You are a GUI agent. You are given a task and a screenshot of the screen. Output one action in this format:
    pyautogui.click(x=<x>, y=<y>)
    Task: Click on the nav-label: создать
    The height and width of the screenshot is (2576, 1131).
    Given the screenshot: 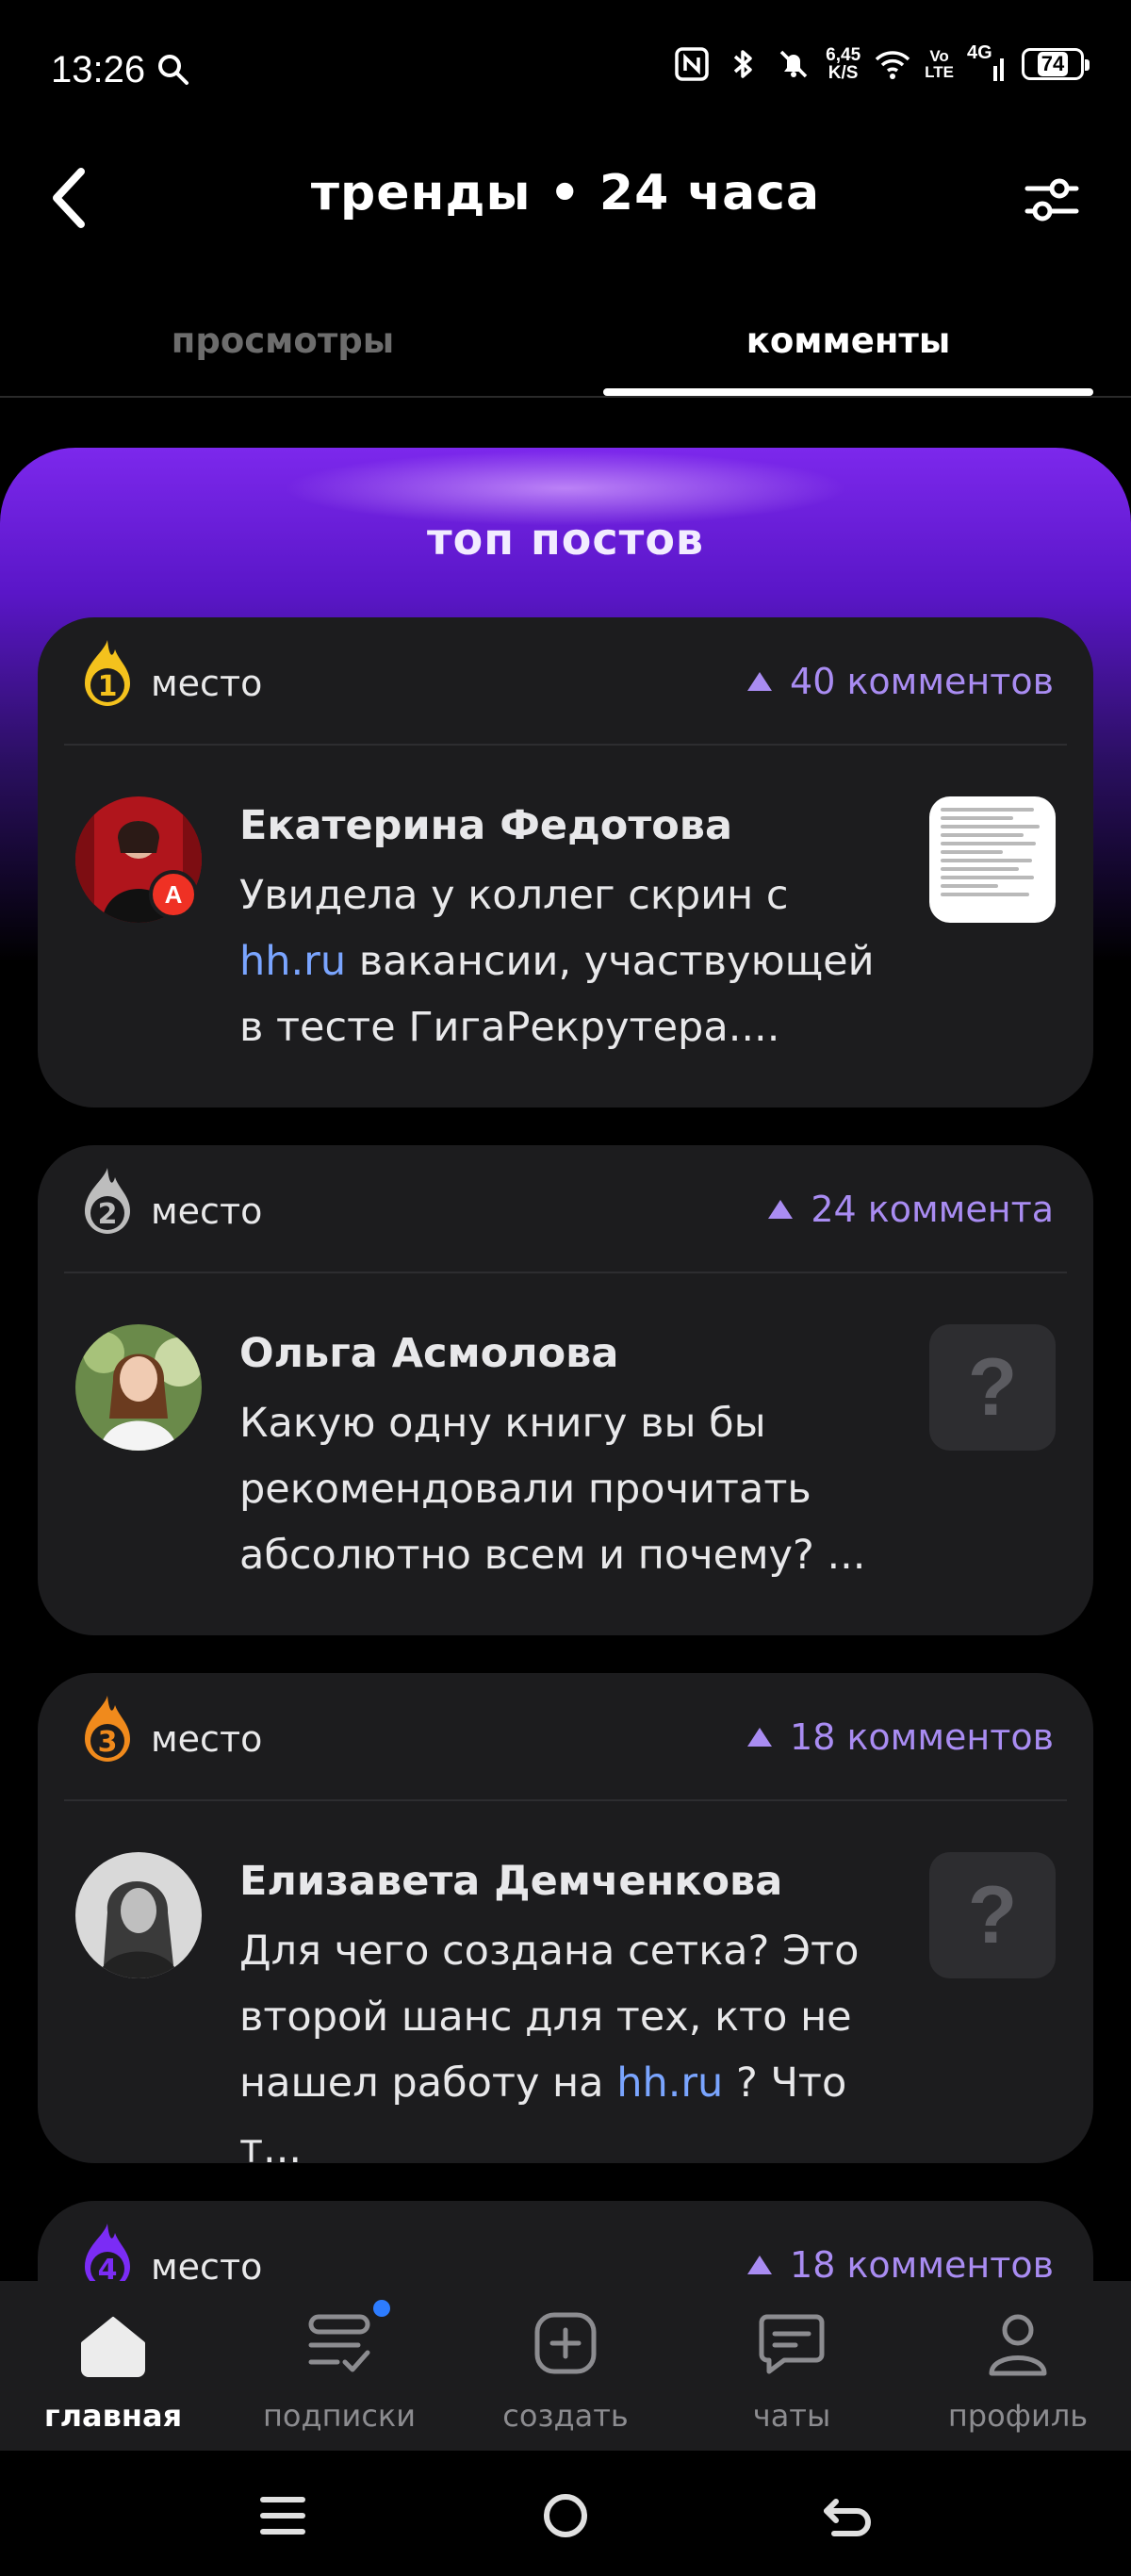 What is the action you would take?
    pyautogui.click(x=566, y=2416)
    